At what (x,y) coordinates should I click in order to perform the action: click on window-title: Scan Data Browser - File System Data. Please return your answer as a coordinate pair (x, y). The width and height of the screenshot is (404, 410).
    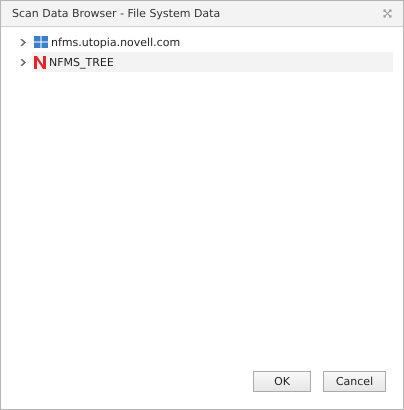
    Looking at the image, I should click on (116, 13).